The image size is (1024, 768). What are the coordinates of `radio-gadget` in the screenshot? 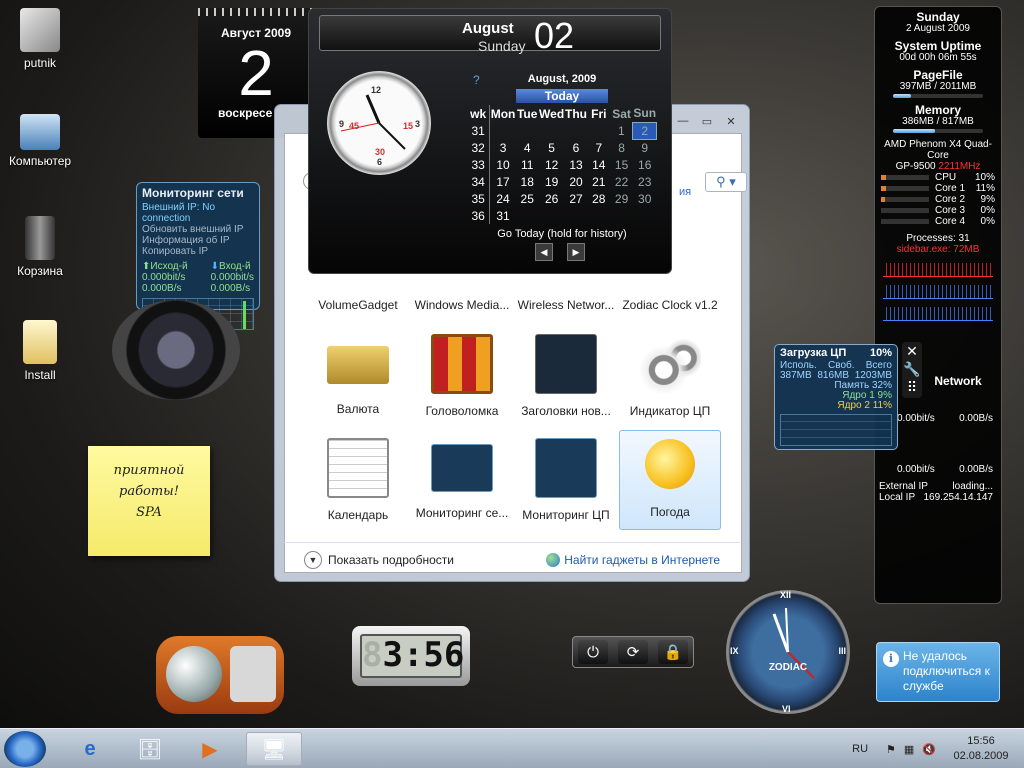 It's located at (220, 675).